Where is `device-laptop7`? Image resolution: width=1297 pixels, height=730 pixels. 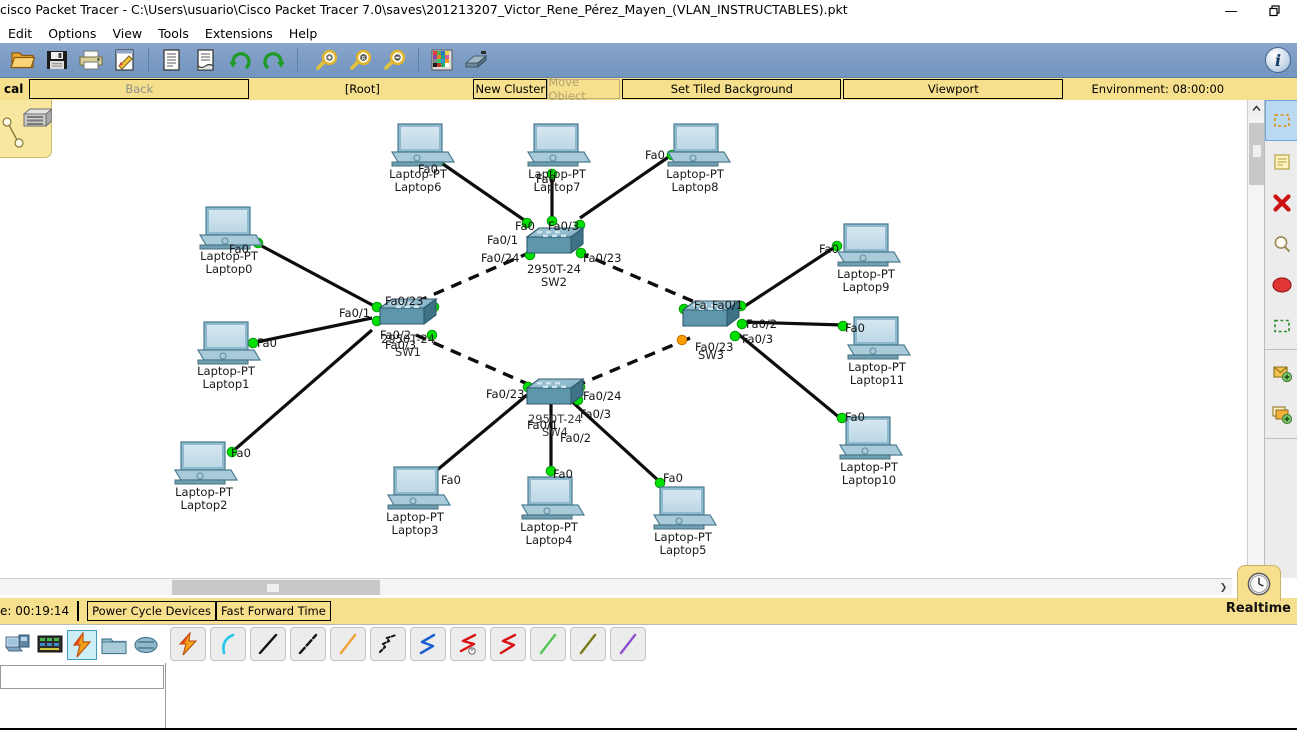
device-laptop7 is located at coordinates (559, 145).